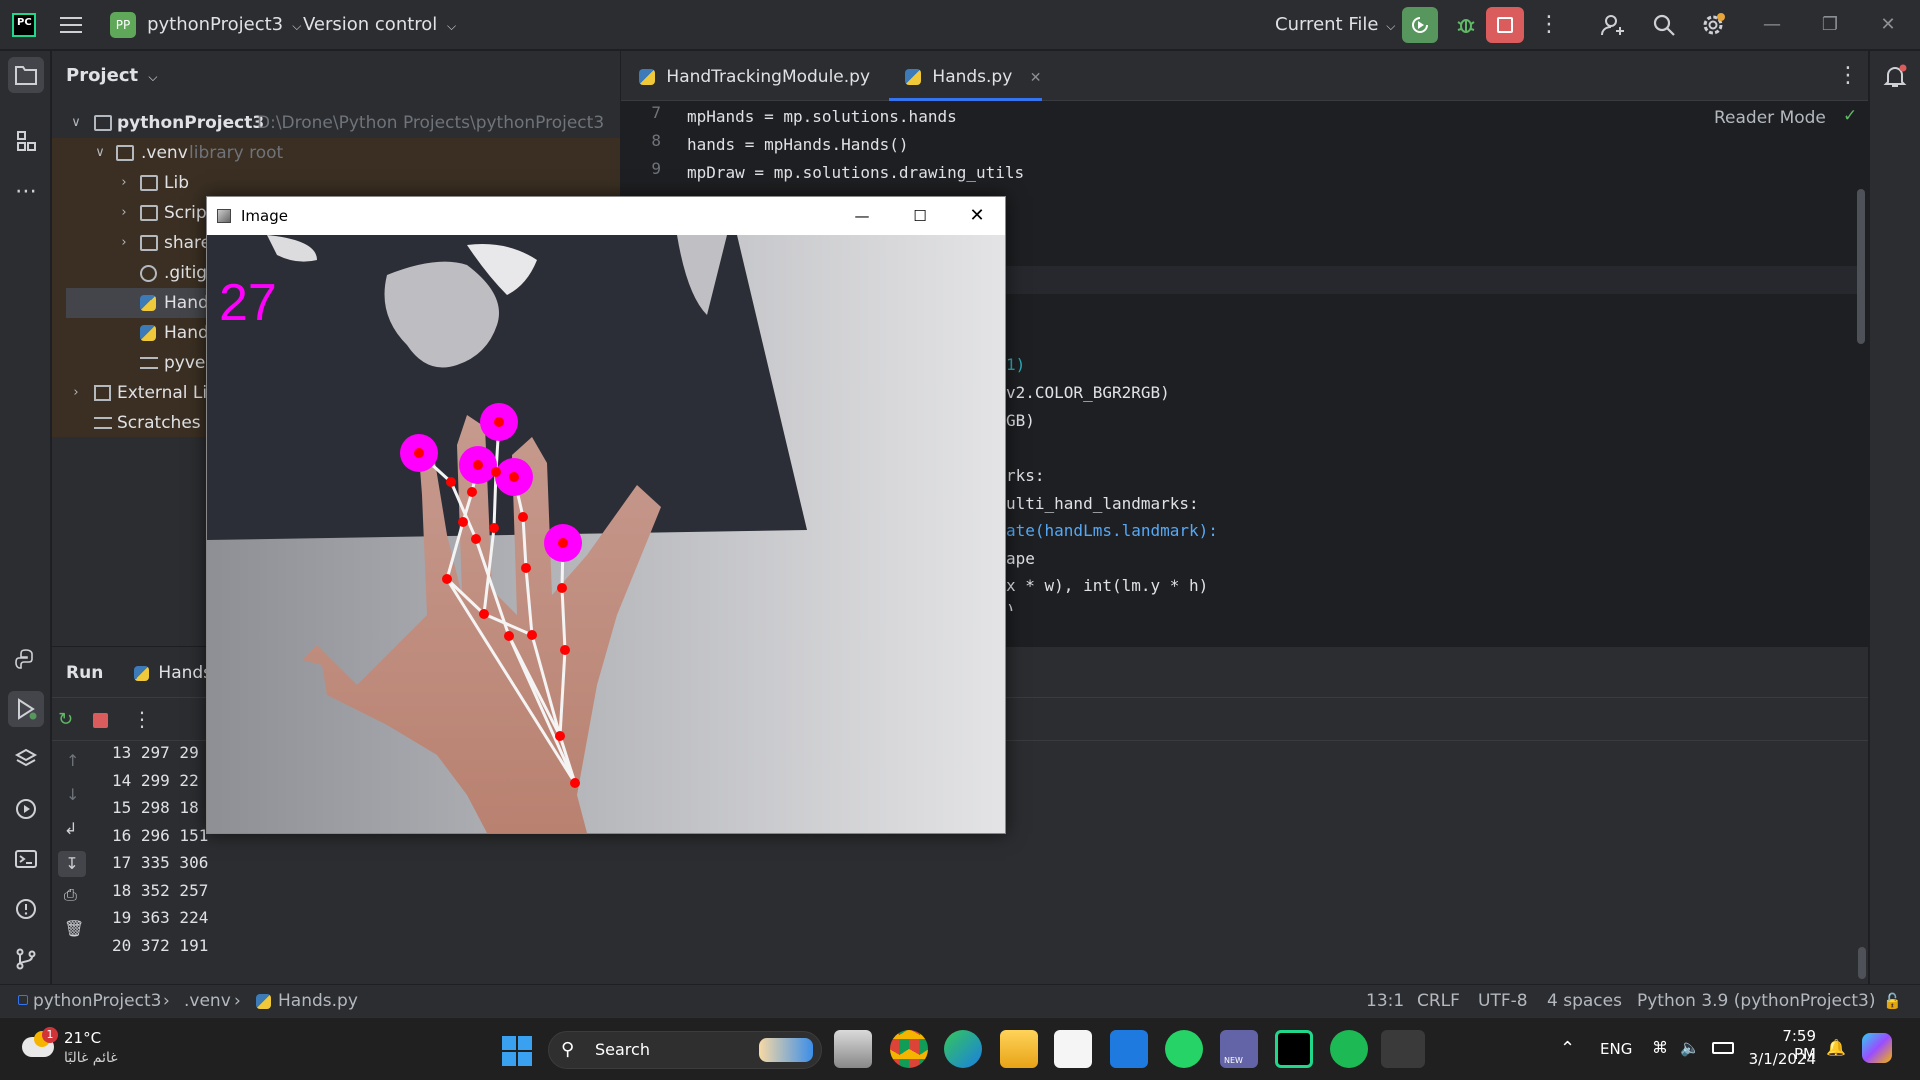 The width and height of the screenshot is (1920, 1080). I want to click on whatsapp-icon, so click(1184, 1049).